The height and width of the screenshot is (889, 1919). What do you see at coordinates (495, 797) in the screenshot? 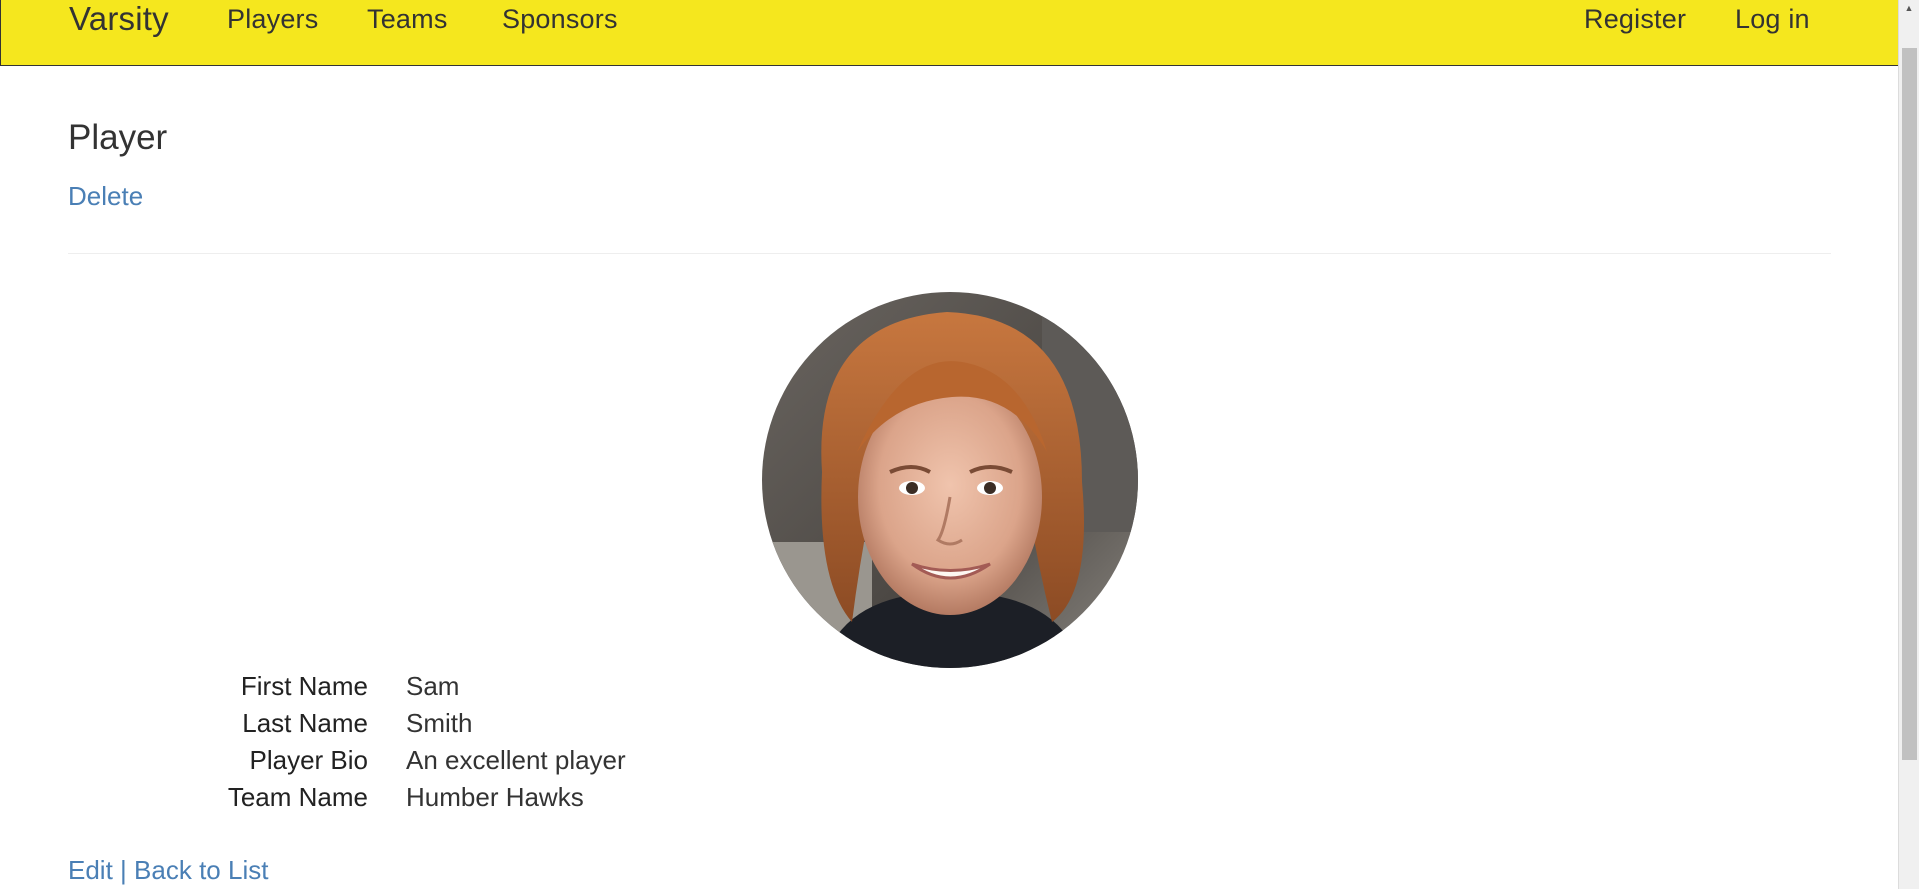
I see `team-name-link: Humber Hawks` at bounding box center [495, 797].